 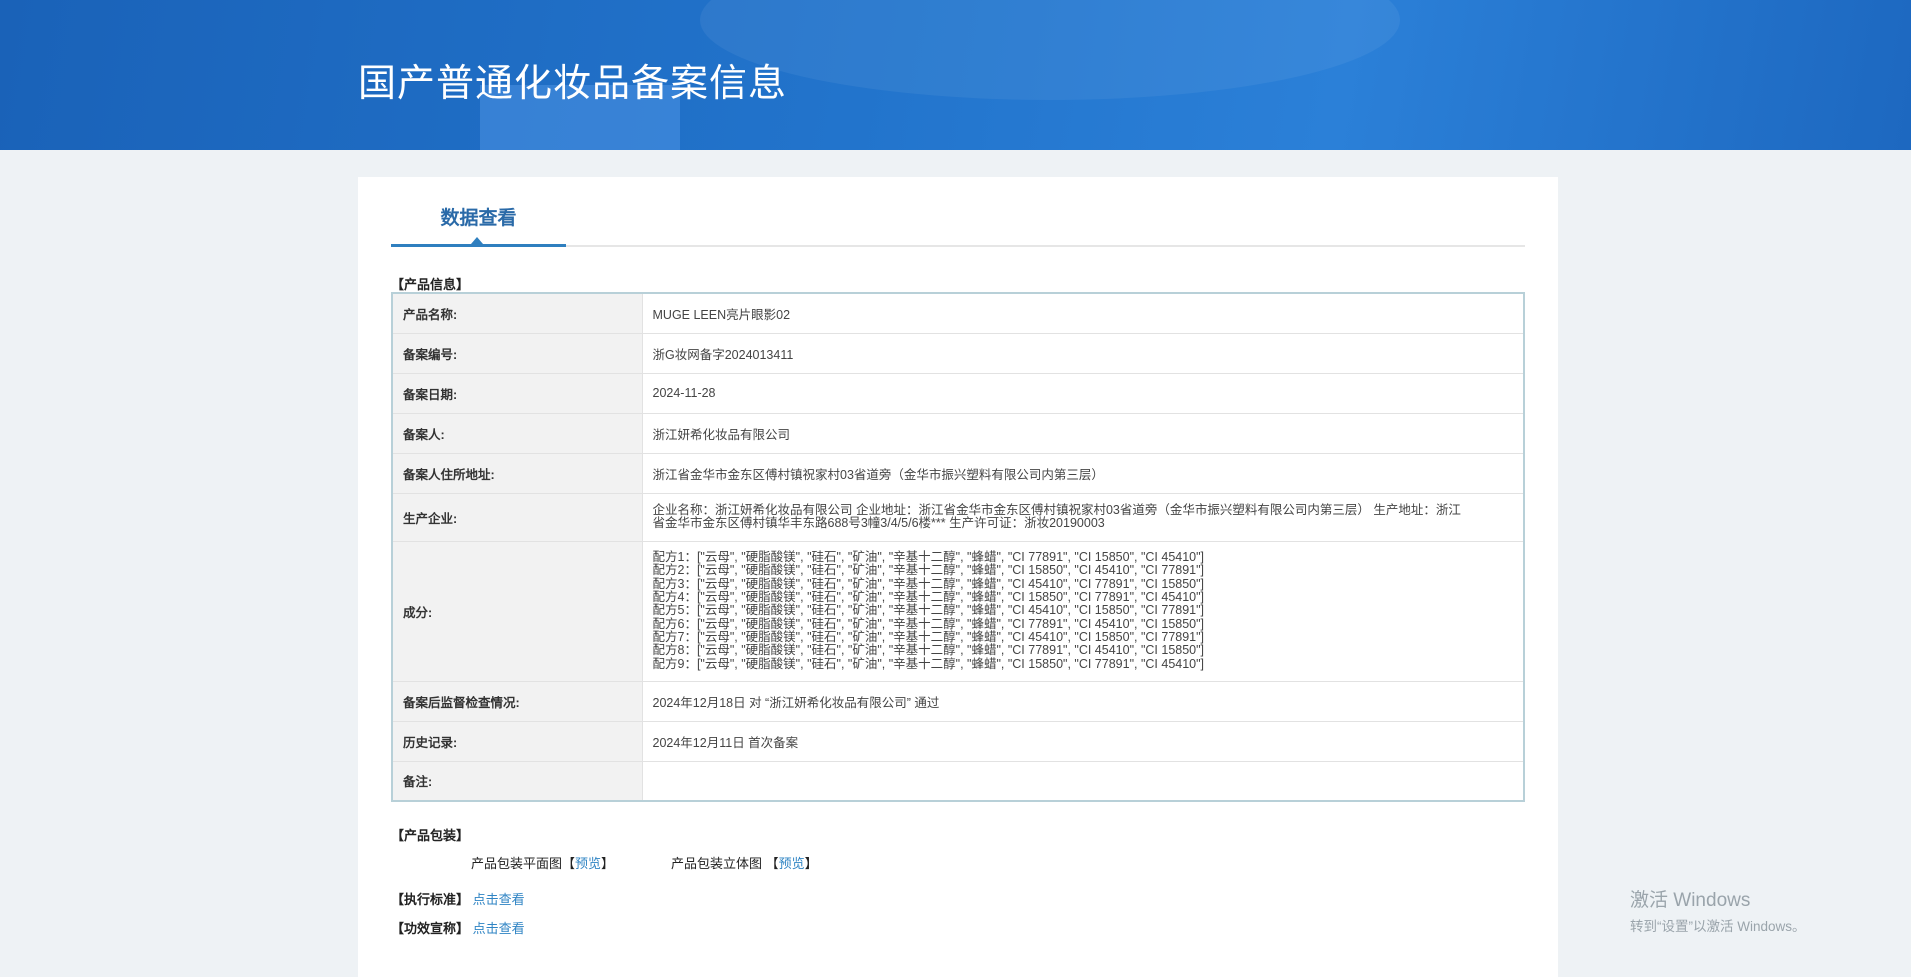 What do you see at coordinates (1050, 50) in the screenshot?
I see `header-decoration` at bounding box center [1050, 50].